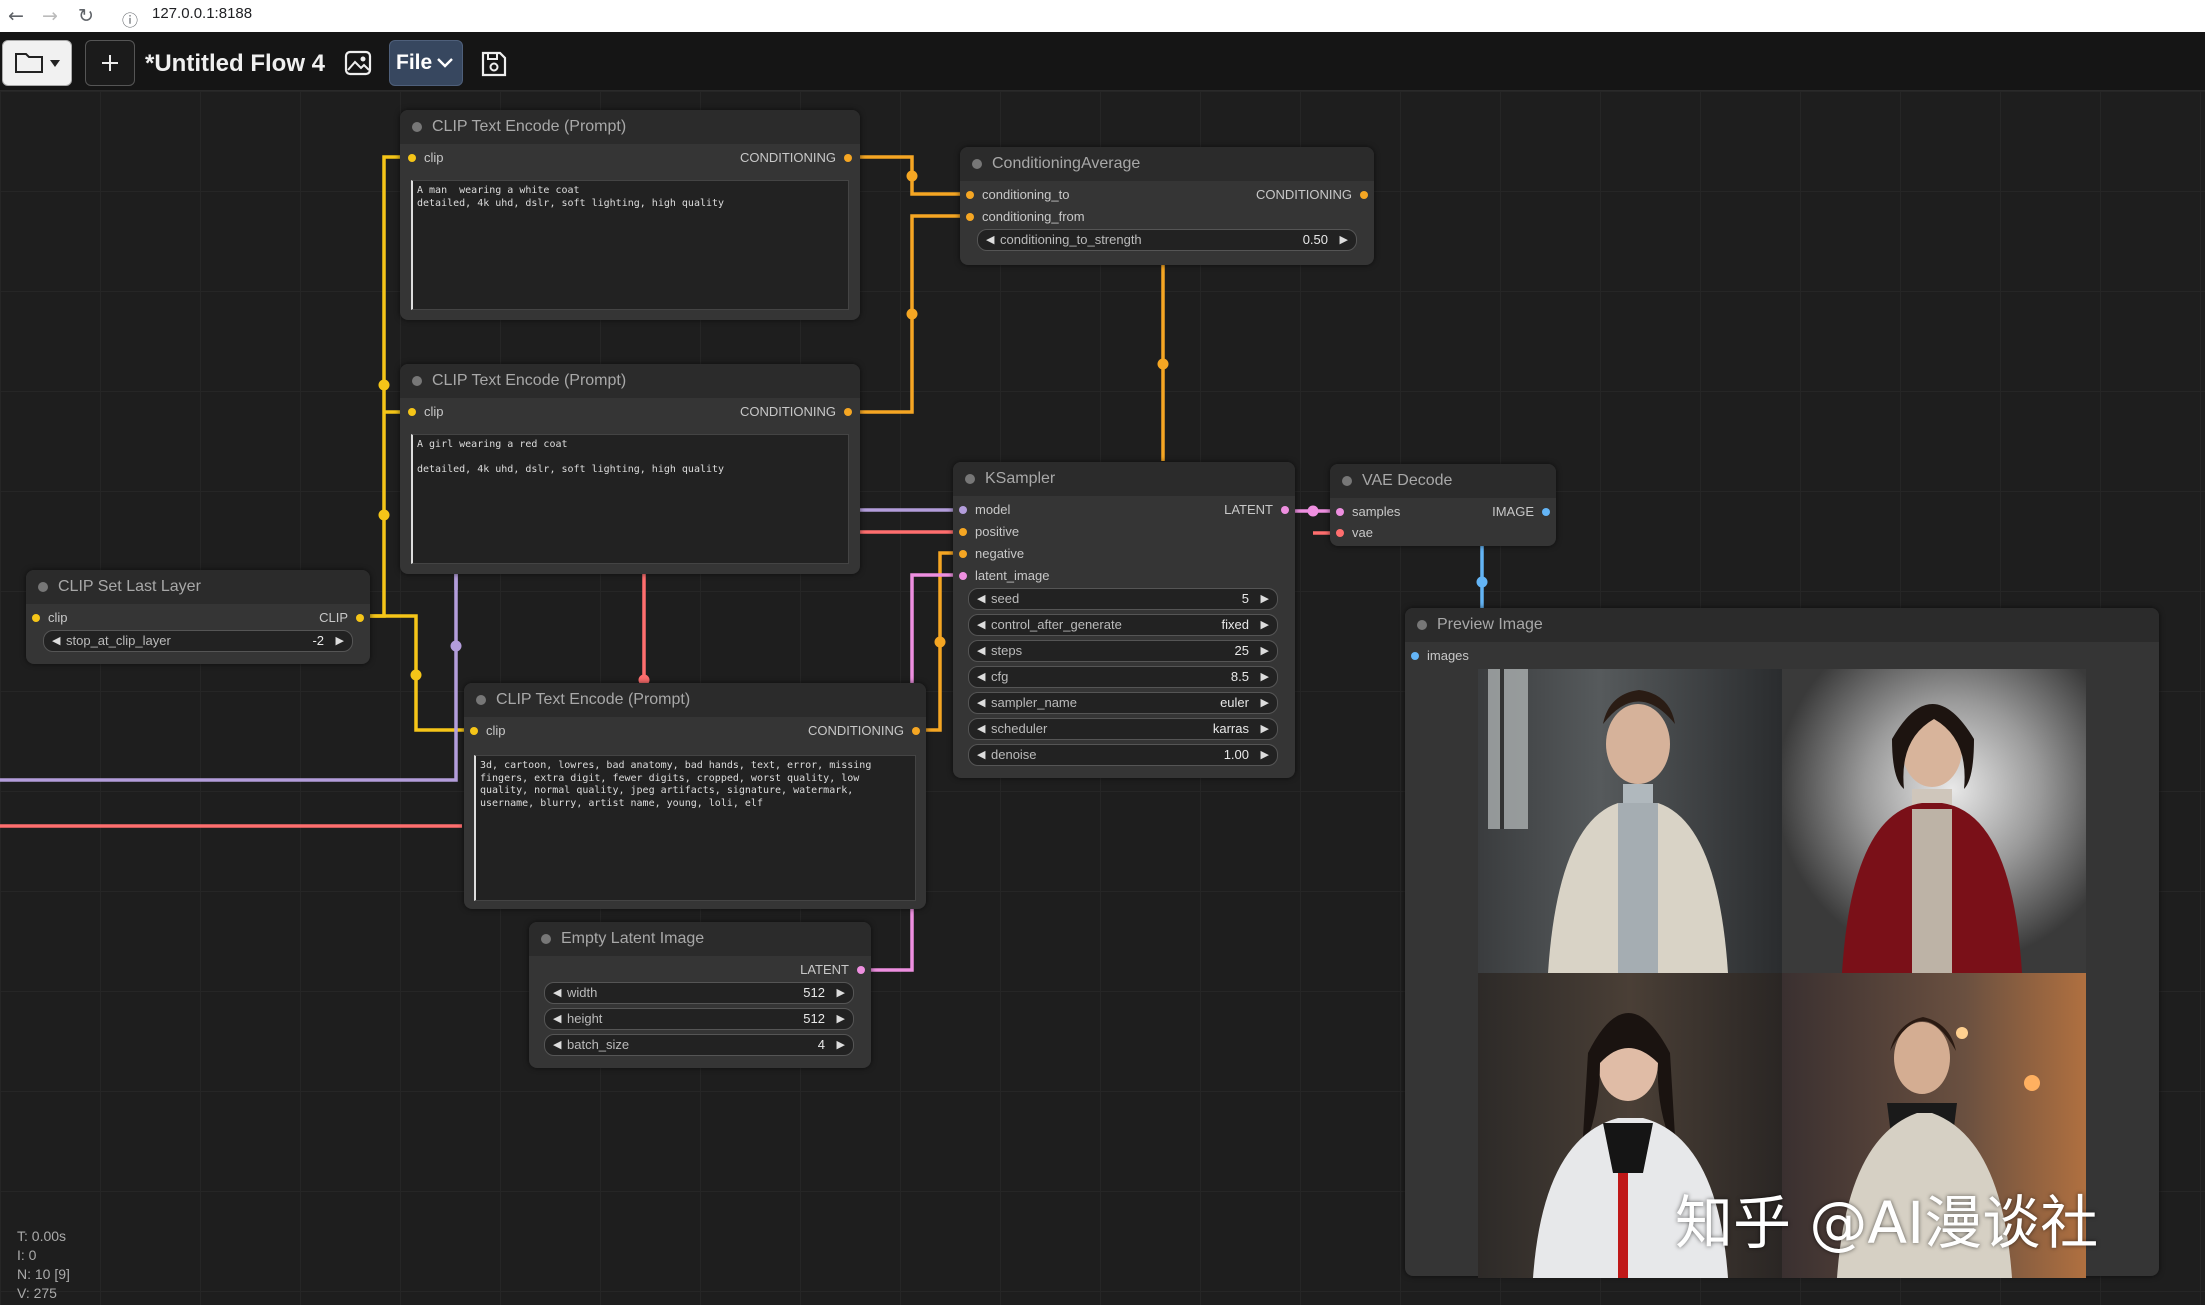 The width and height of the screenshot is (2205, 1305). What do you see at coordinates (1887, 1223) in the screenshot?
I see `watermark: 知乎 @AI漫谈社` at bounding box center [1887, 1223].